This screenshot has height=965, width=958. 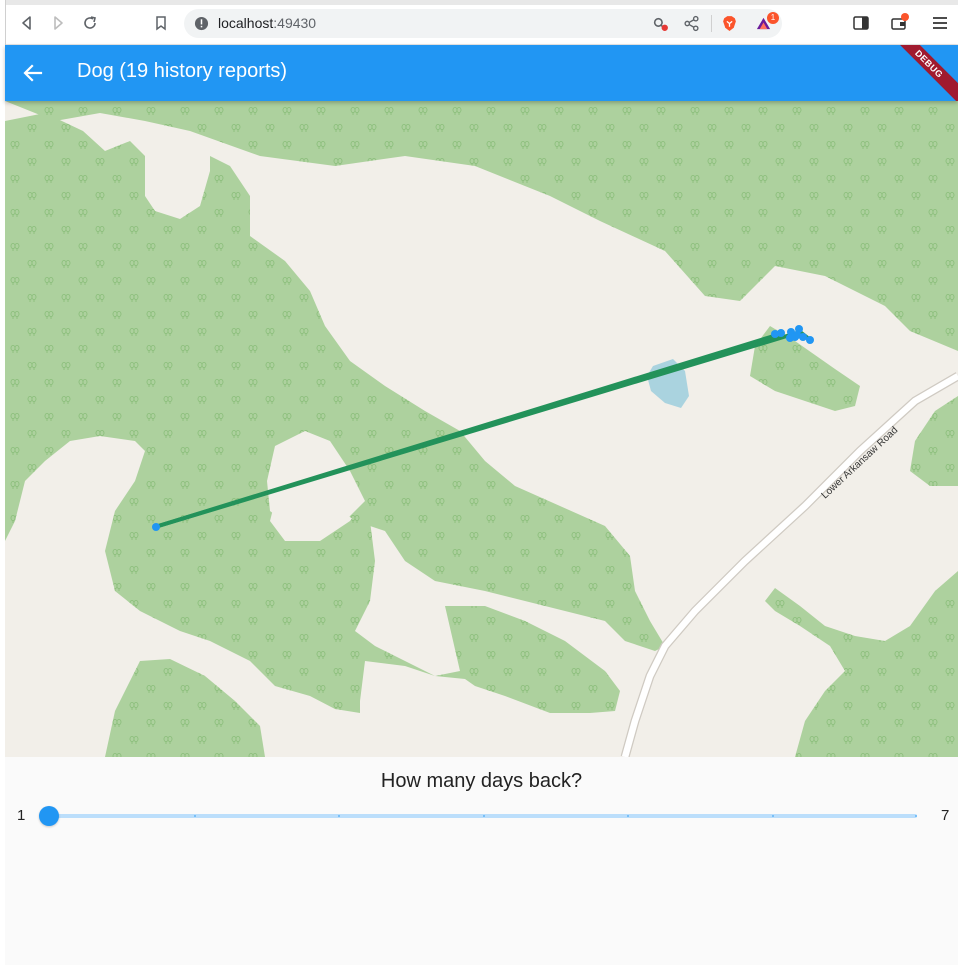 What do you see at coordinates (161, 23) in the screenshot?
I see `bookmark-icon` at bounding box center [161, 23].